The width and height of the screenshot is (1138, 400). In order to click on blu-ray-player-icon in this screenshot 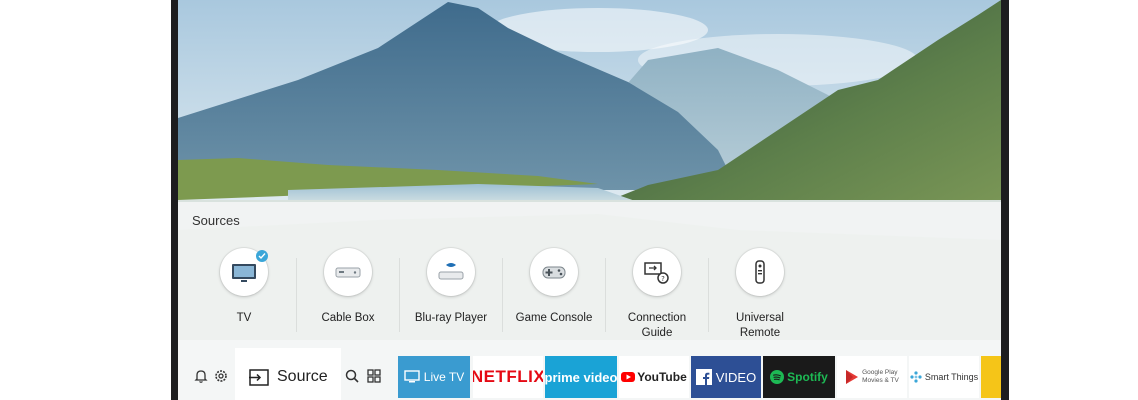, I will do `click(451, 272)`.